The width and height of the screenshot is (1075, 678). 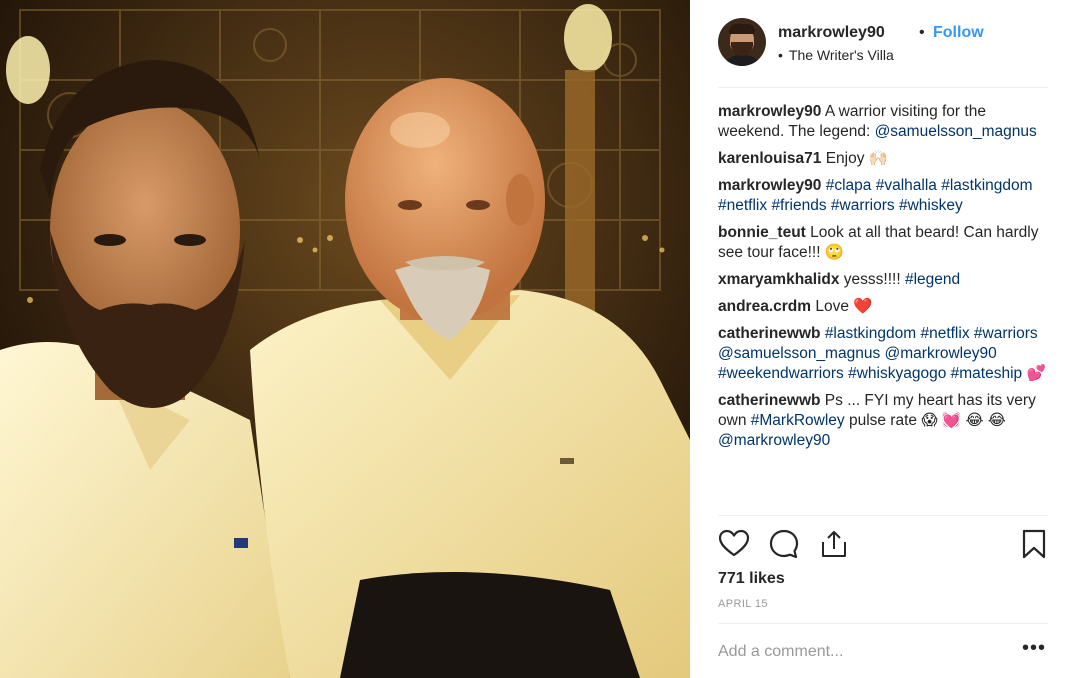 I want to click on header-divider, so click(x=883, y=87).